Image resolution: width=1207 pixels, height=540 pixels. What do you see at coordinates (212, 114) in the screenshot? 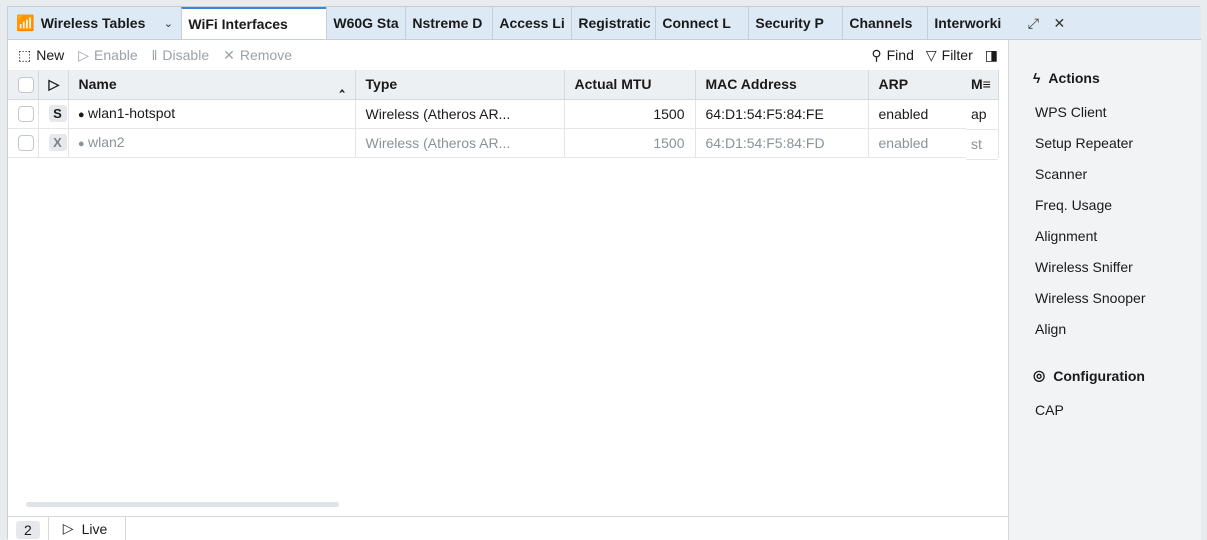
I see `cell-name: ⦁ wlan1-hotspot` at bounding box center [212, 114].